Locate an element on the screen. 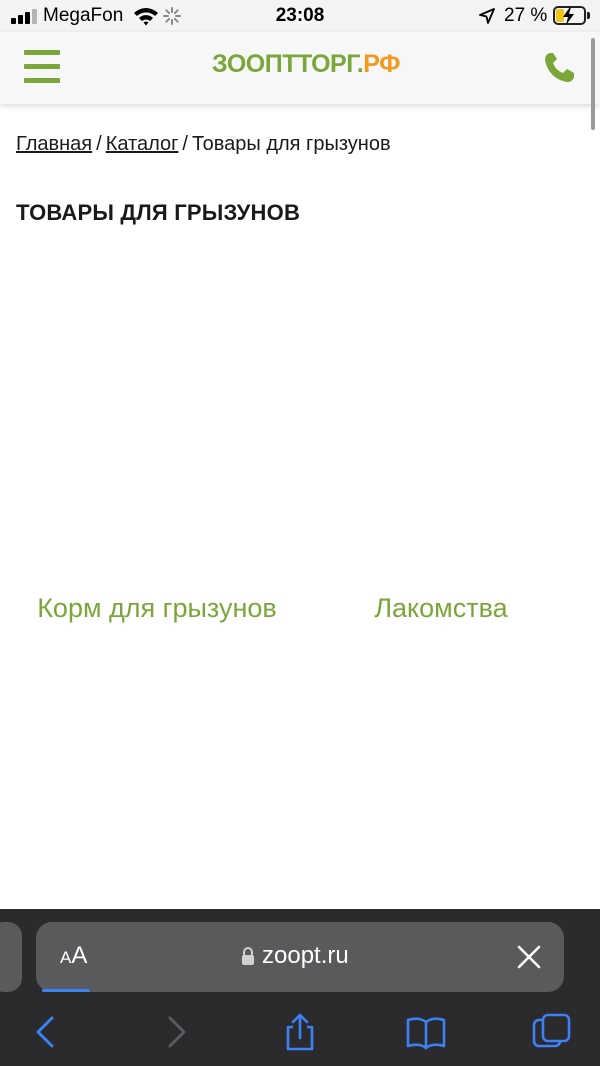 The image size is (600, 1066). category-link-rodent-food: Корм для грызунов is located at coordinates (157, 608).